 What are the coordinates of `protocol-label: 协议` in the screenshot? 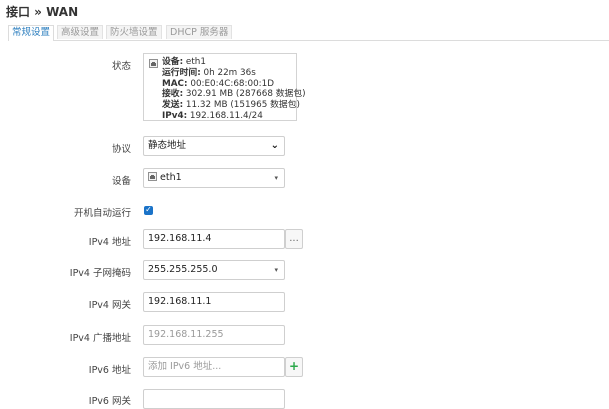 It's located at (121, 149).